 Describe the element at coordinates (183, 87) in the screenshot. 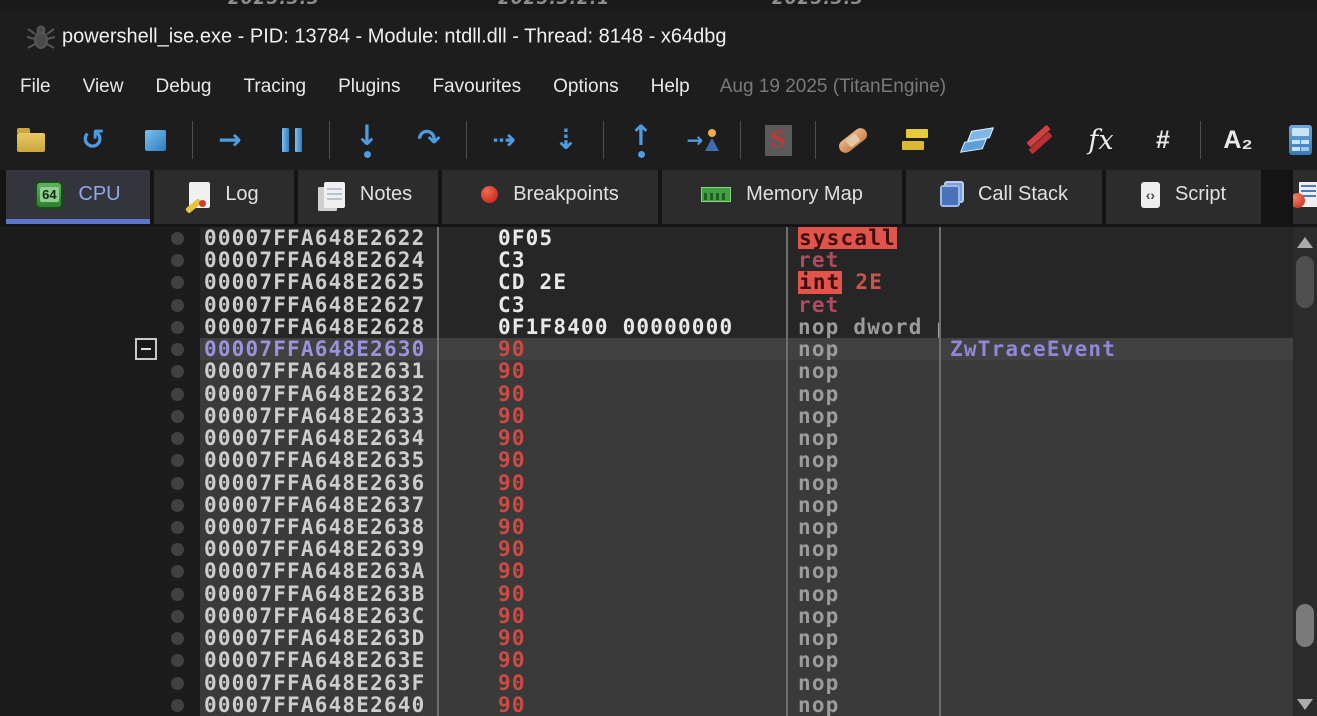

I see `menu-item-debug: Debug` at that location.